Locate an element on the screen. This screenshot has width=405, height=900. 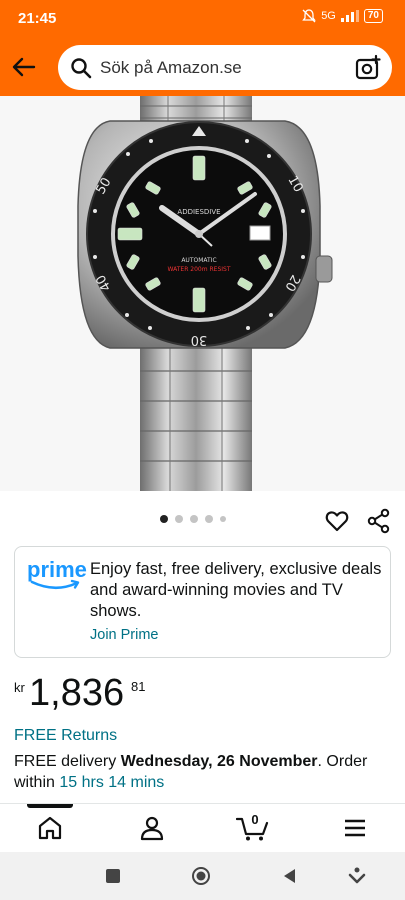
delivery-date: Wednesday, 26 November is located at coordinates (219, 761).